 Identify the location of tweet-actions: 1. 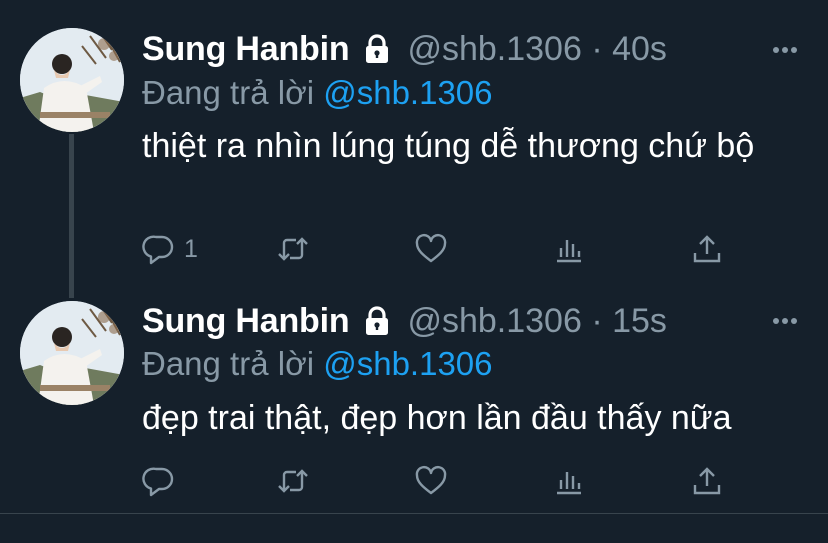
(442, 249).